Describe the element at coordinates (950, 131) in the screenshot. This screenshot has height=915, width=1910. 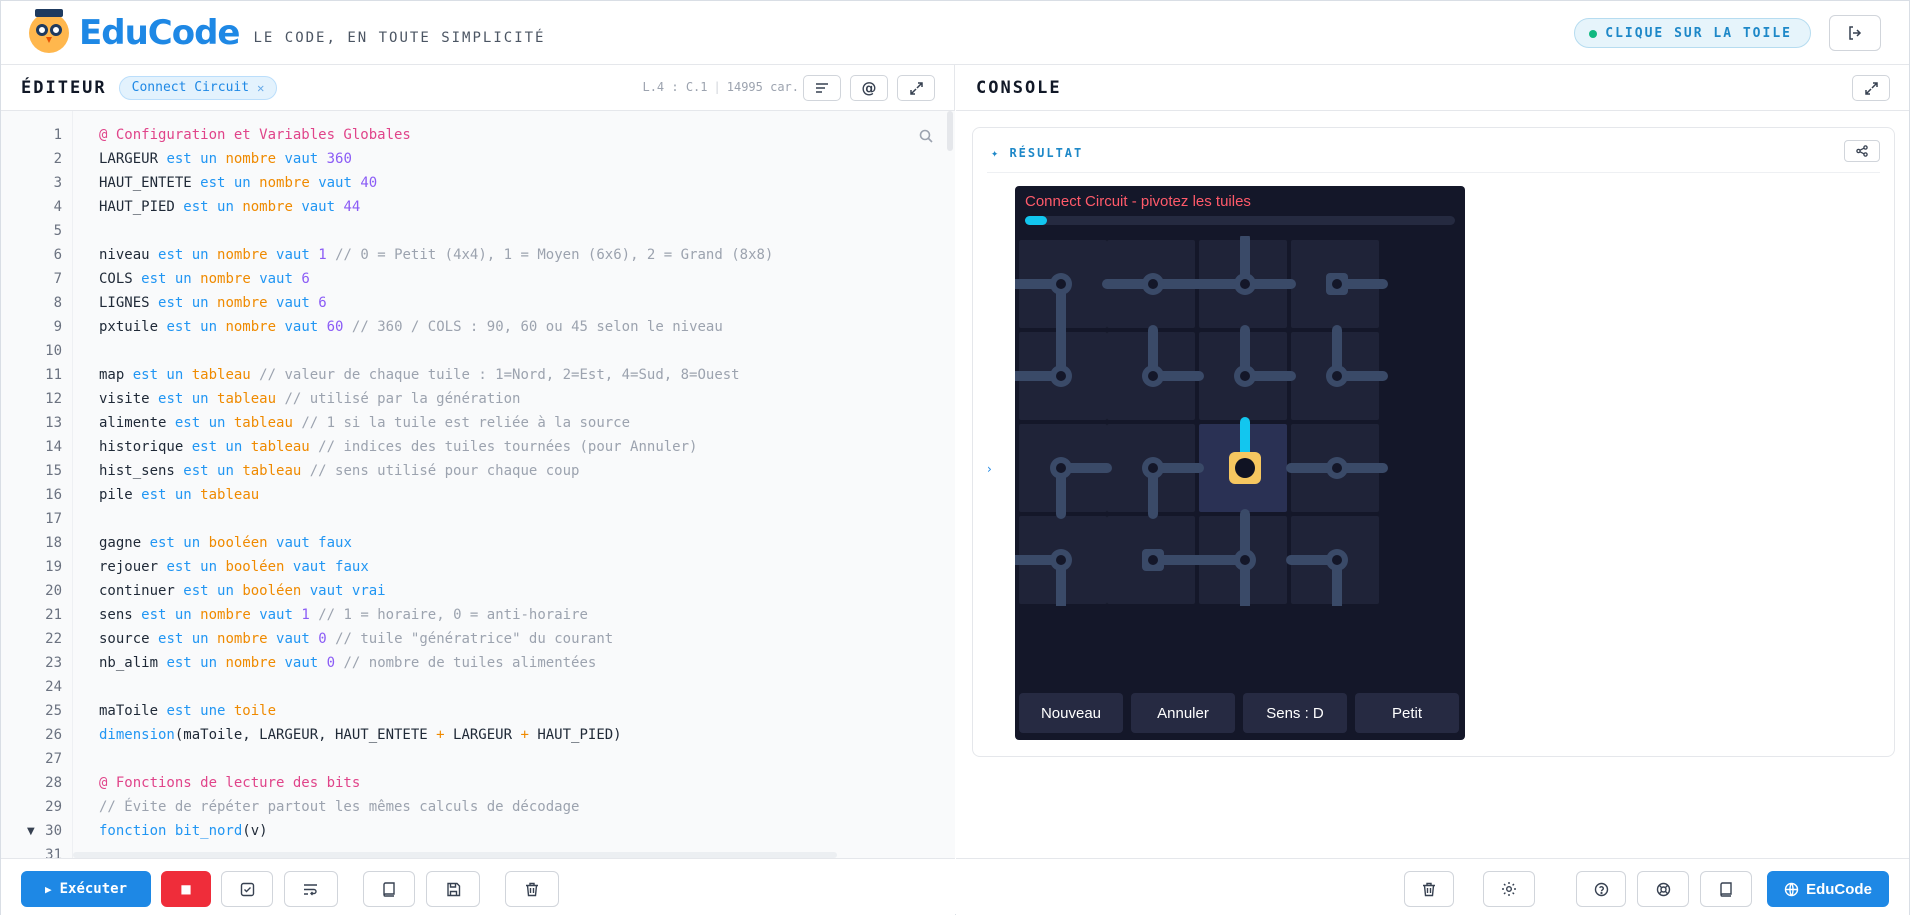
I see `vertical-scrollbar` at that location.